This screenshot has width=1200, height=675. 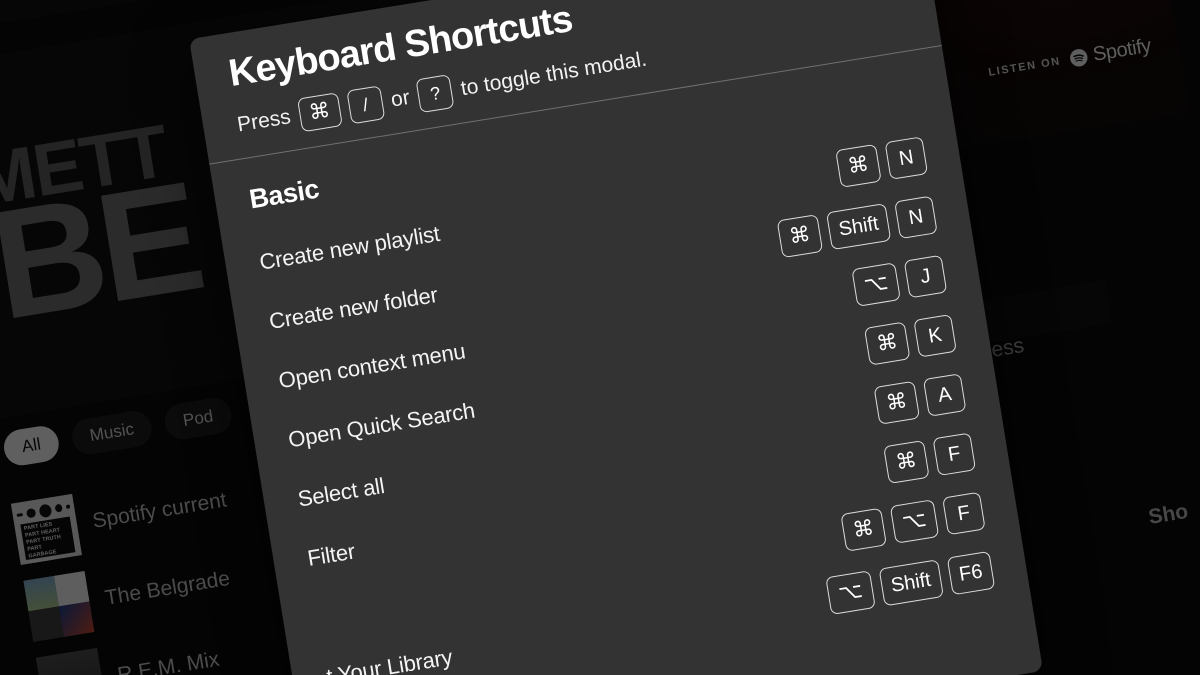 I want to click on shortcut-keys: ⌘ A, so click(x=920, y=399).